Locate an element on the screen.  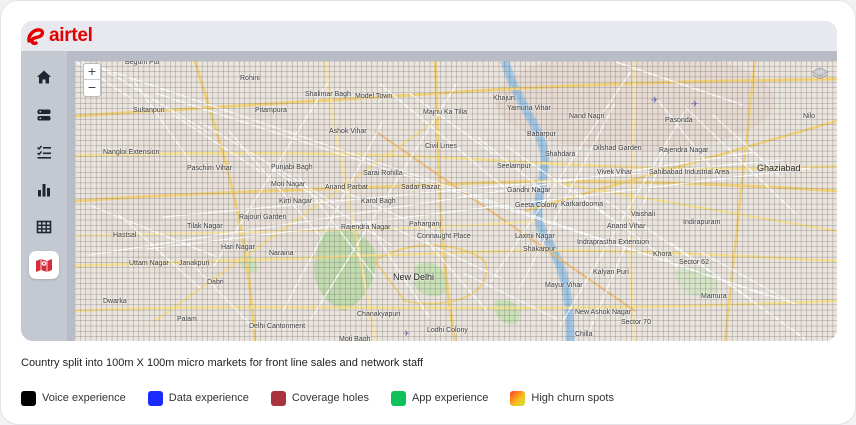
legend-item-churn: High churn spots is located at coordinates (562, 398).